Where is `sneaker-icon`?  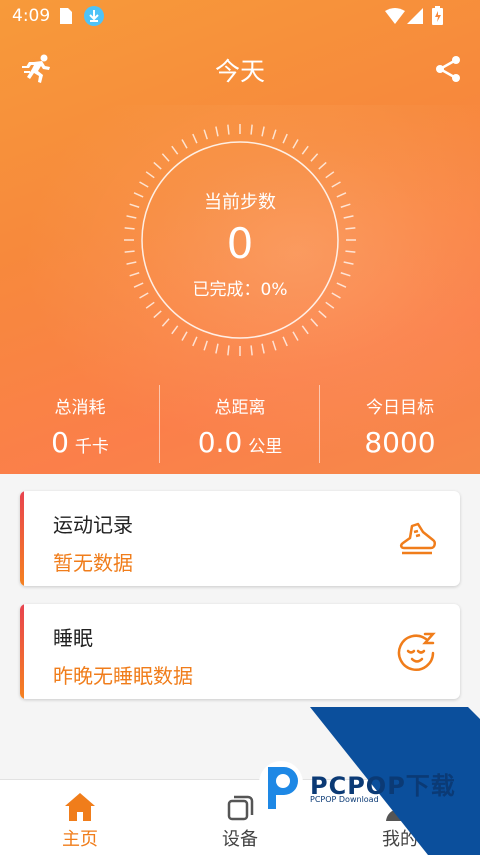 sneaker-icon is located at coordinates (417, 539).